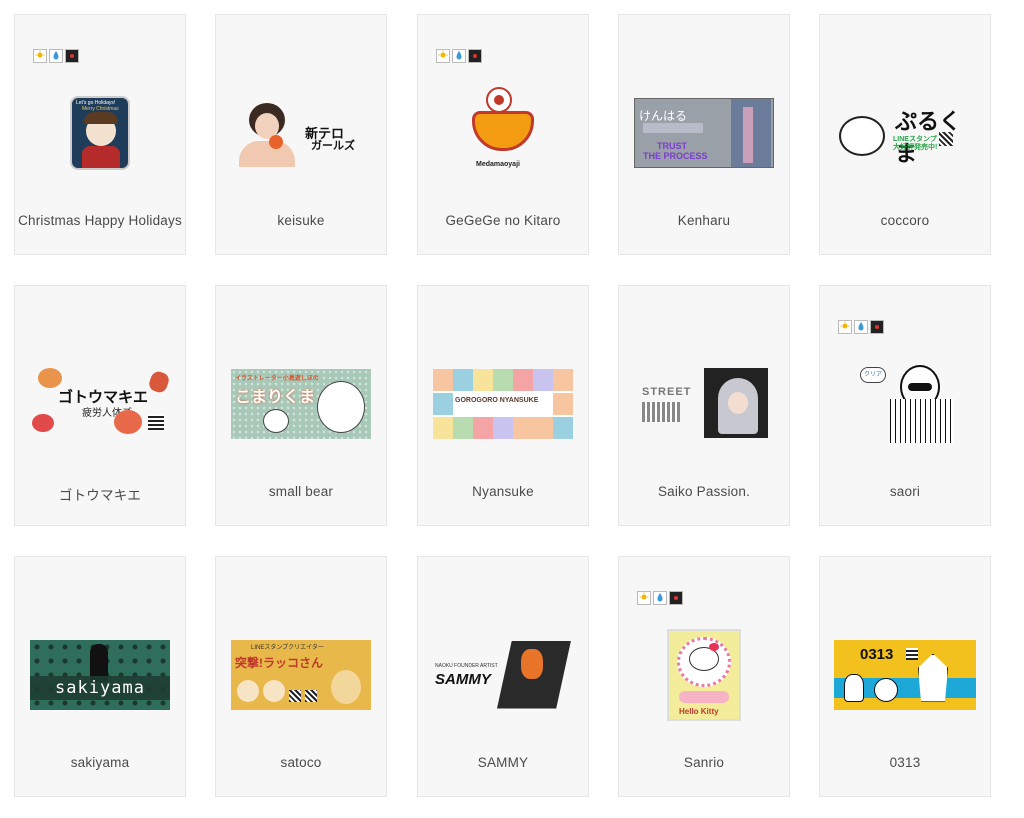 Image resolution: width=1024 pixels, height=818 pixels. I want to click on product-thumbnail: LINEスタンプクリエイター 突撃!ラッコさん, so click(301, 674).